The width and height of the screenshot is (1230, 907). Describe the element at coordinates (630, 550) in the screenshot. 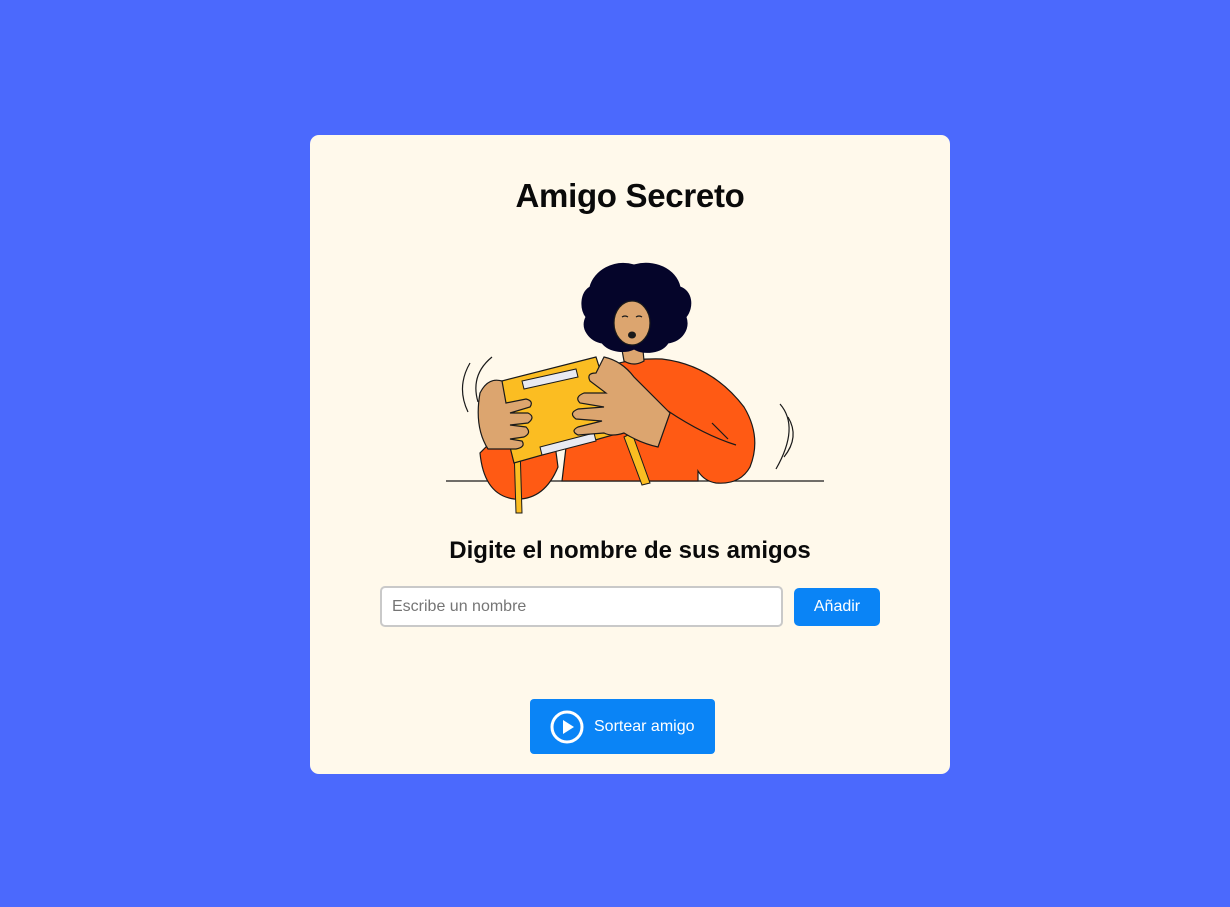

I see `instructions-heading: Digite el nombre de sus amigos` at that location.